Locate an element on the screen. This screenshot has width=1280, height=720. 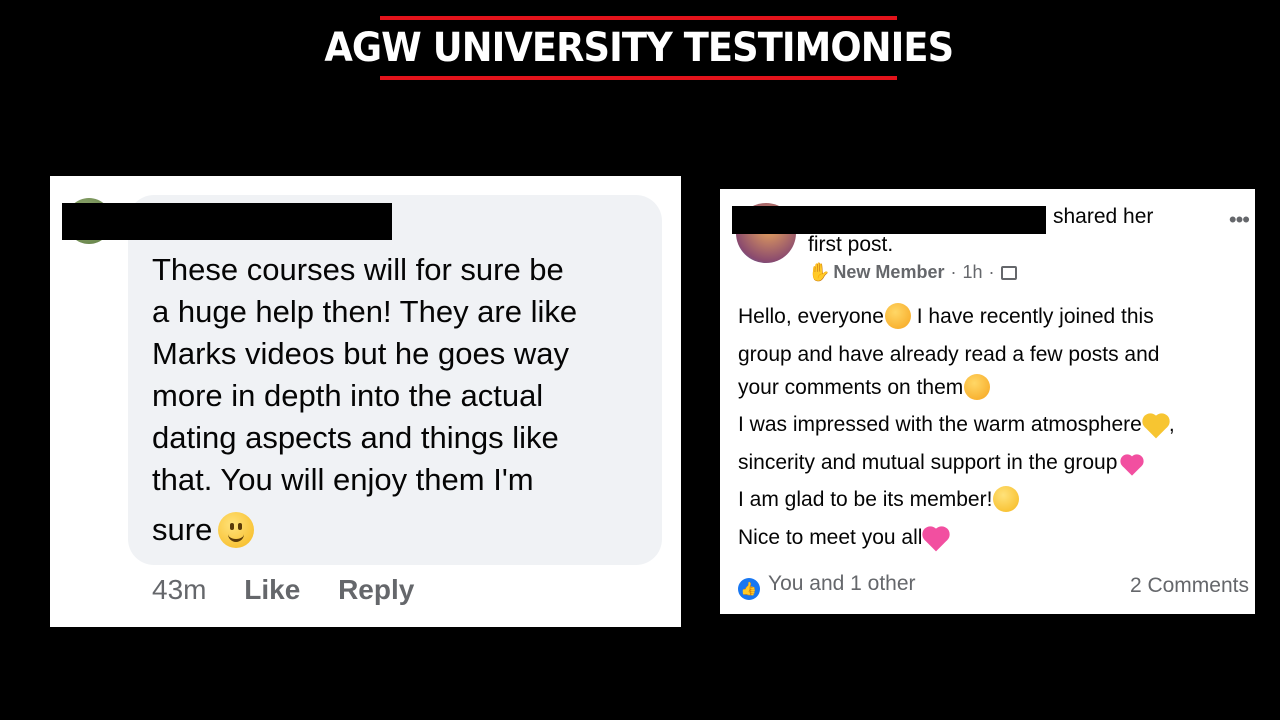
comment-actions: 43m Like Reply is located at coordinates (298, 590).